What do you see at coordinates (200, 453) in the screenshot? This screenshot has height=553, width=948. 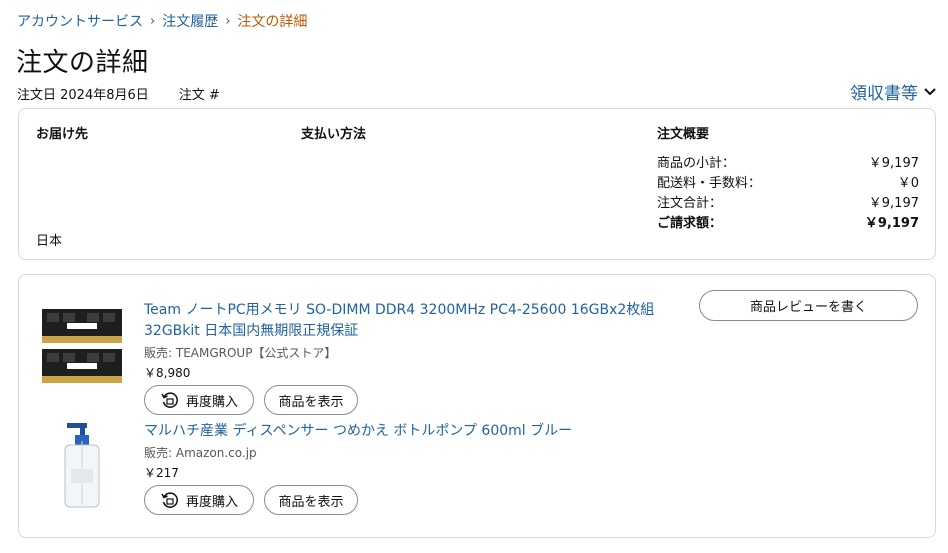 I see `item-seller: 販売: Amazon.co.jp` at bounding box center [200, 453].